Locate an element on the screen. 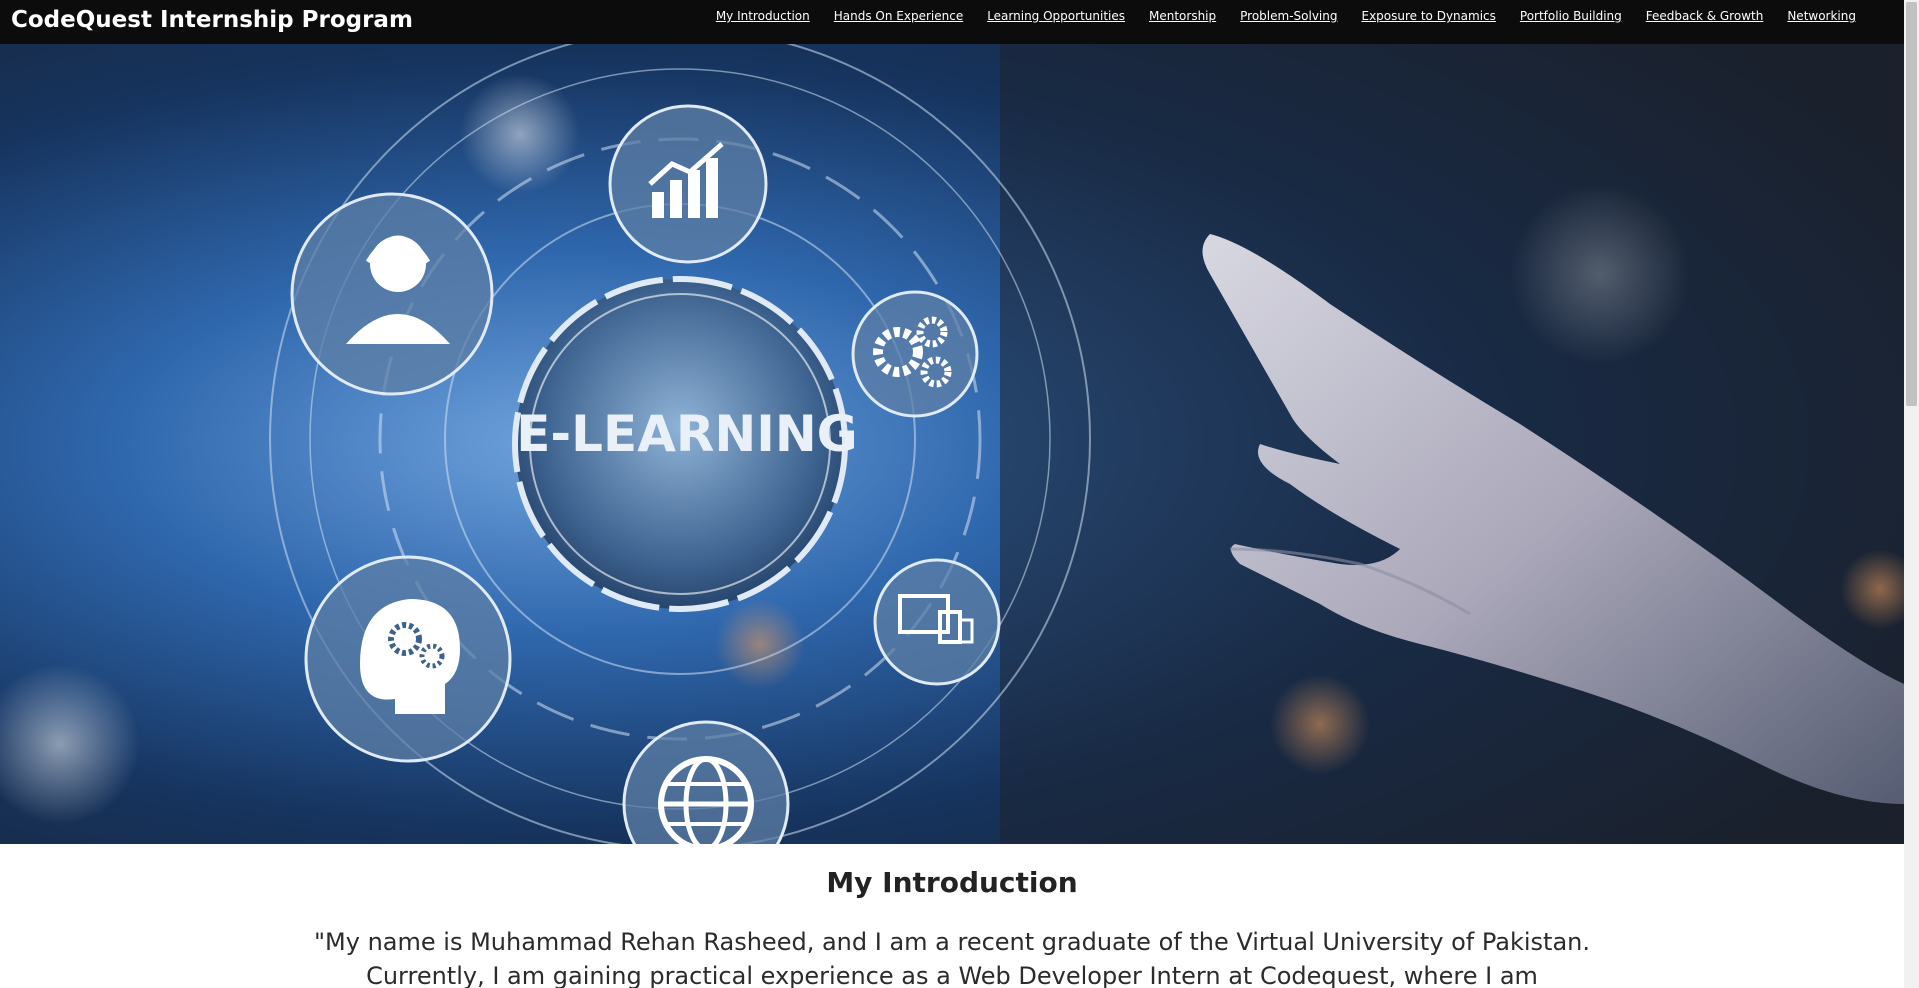 Image resolution: width=1919 pixels, height=988 pixels. nav-link-problem-solving: Problem-Solving is located at coordinates (1288, 16).